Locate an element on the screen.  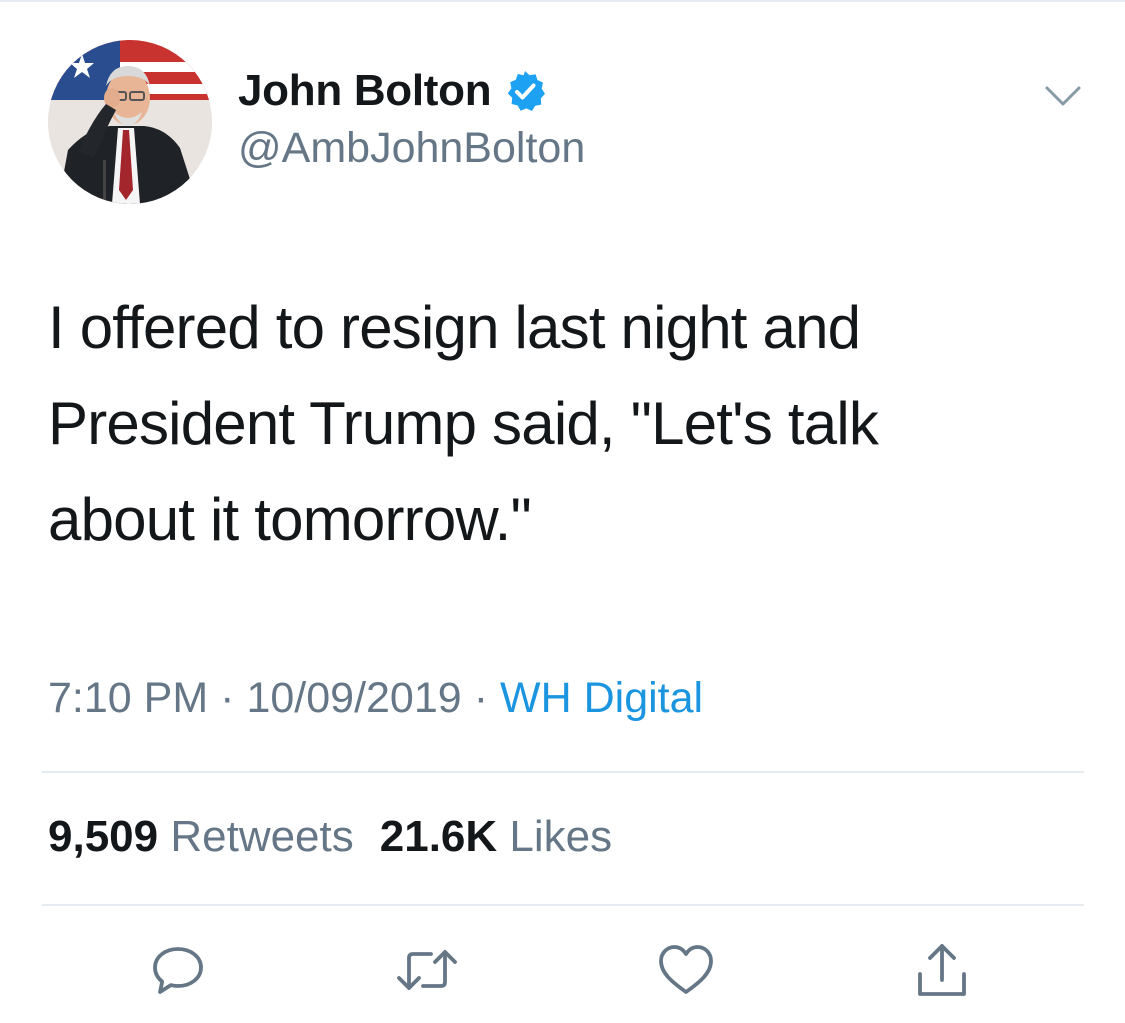
like-button is located at coordinates (686, 970).